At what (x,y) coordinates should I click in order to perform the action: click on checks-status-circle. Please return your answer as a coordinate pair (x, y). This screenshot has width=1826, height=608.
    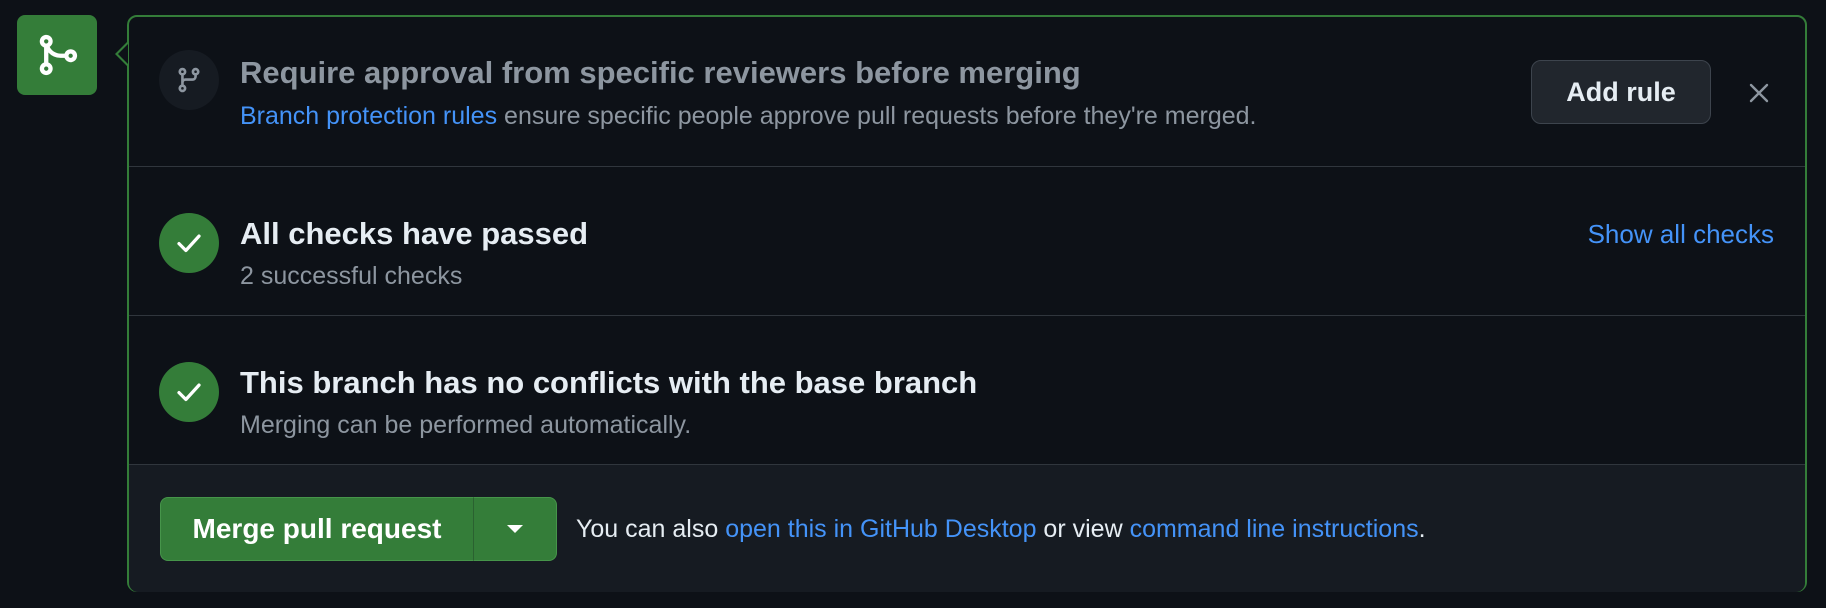
    Looking at the image, I should click on (189, 243).